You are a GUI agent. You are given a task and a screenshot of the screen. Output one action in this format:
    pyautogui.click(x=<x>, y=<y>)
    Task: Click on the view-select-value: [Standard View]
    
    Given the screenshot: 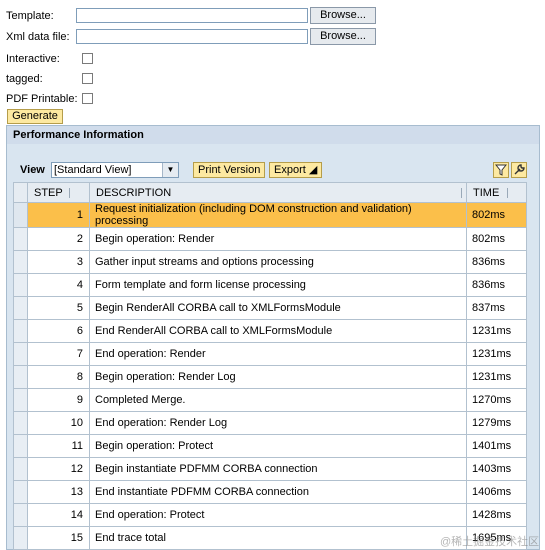 What is the action you would take?
    pyautogui.click(x=93, y=170)
    